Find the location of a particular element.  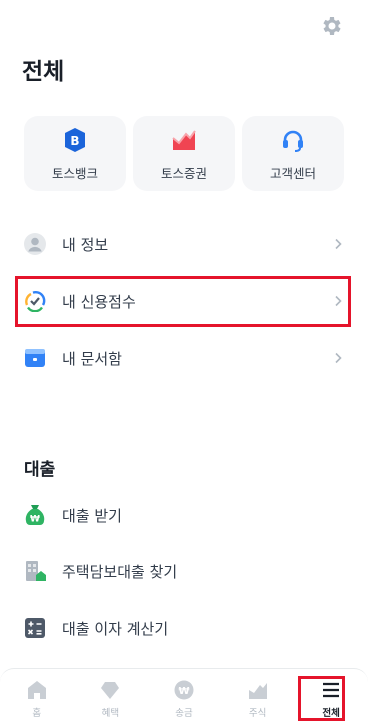

quick-actions: B 토스뱅크 토스증권 고객센터 is located at coordinates (184, 153).